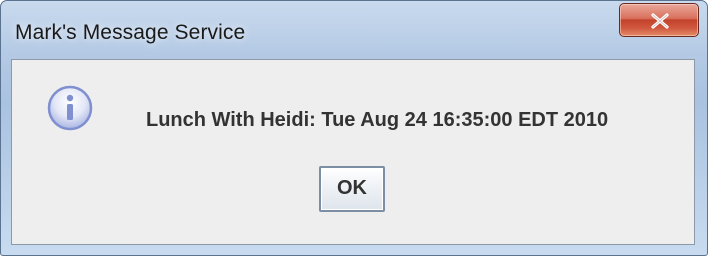 The height and width of the screenshot is (256, 708). Describe the element at coordinates (352, 189) in the screenshot. I see `ok-button: OK` at that location.